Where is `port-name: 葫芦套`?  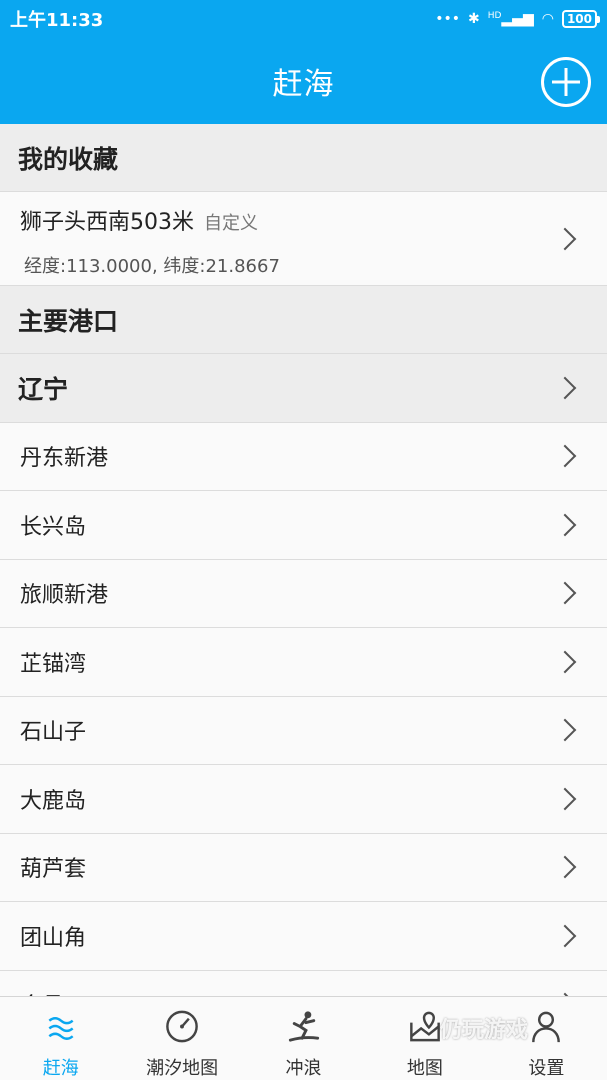 port-name: 葫芦套 is located at coordinates (53, 870).